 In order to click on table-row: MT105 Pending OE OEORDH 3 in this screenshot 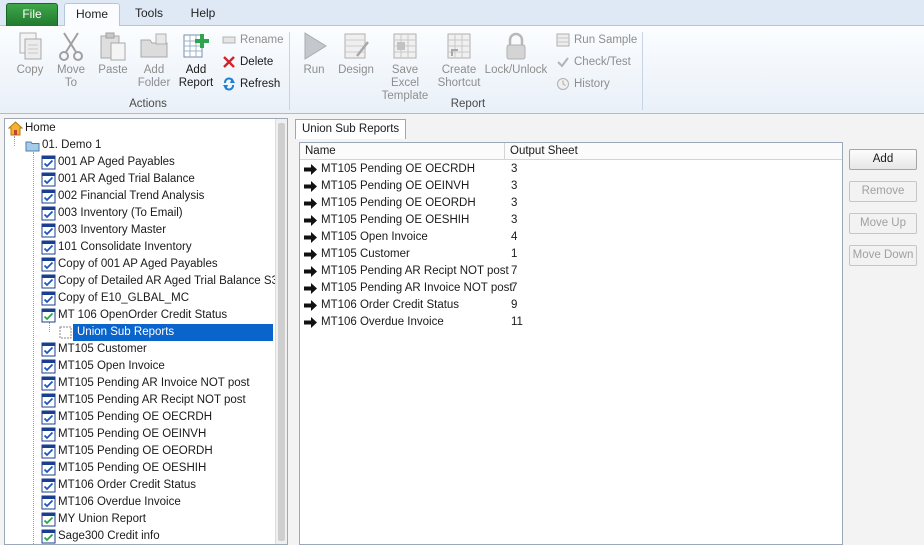, I will do `click(571, 203)`.